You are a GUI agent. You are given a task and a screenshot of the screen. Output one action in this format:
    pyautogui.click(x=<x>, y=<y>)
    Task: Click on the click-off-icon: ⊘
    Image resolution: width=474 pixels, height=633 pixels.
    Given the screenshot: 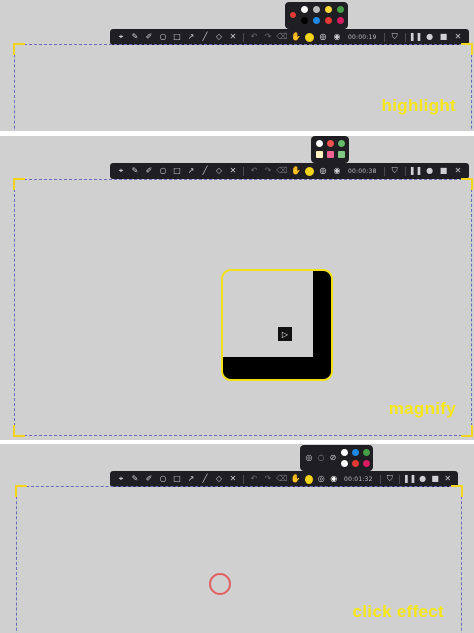 What is the action you would take?
    pyautogui.click(x=333, y=458)
    